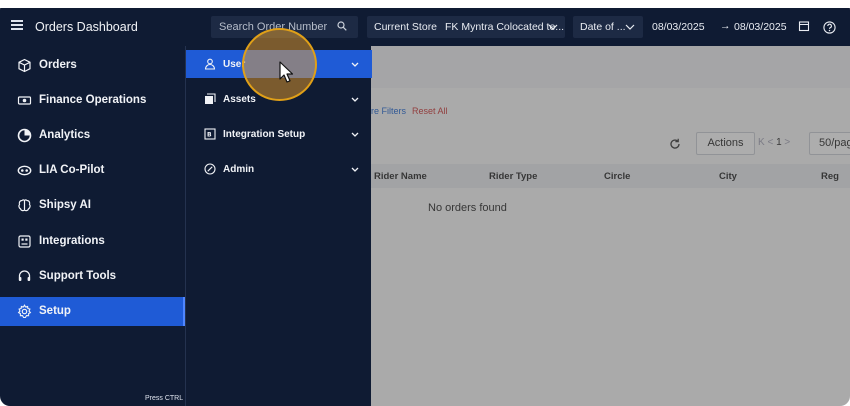  Describe the element at coordinates (210, 169) in the screenshot. I see `shield-icon` at that location.